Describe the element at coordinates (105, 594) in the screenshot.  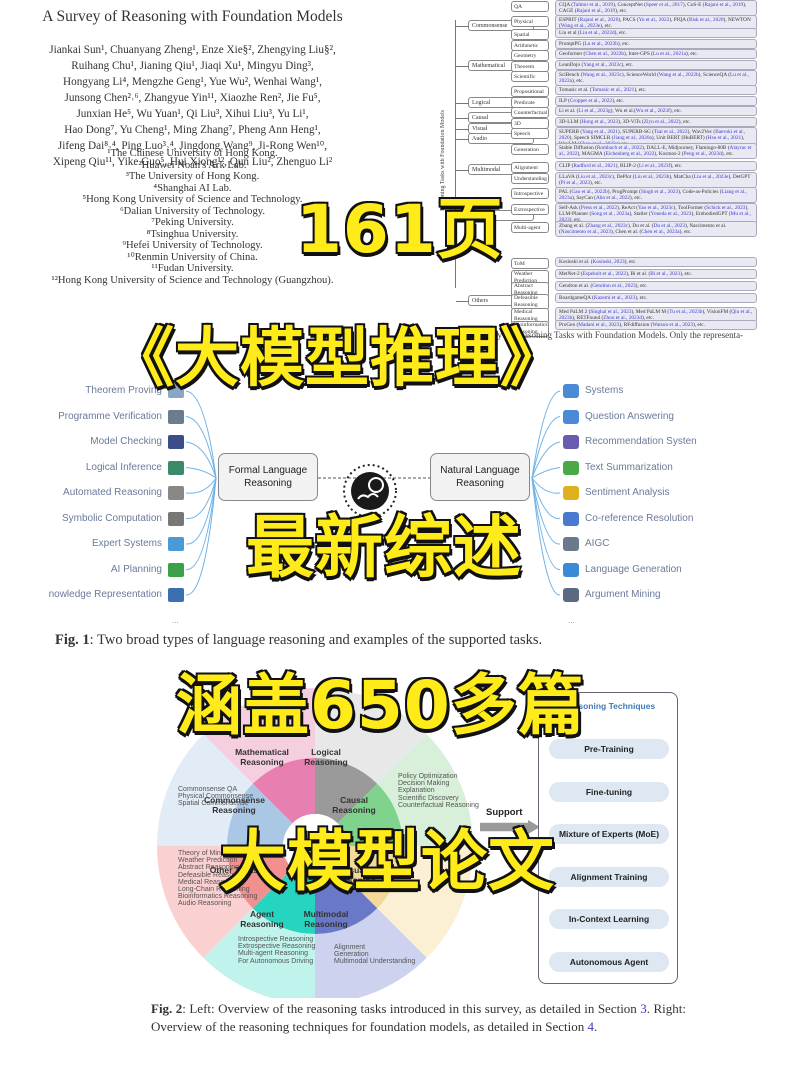
I see `formal-task-label: nowledge Representation` at that location.